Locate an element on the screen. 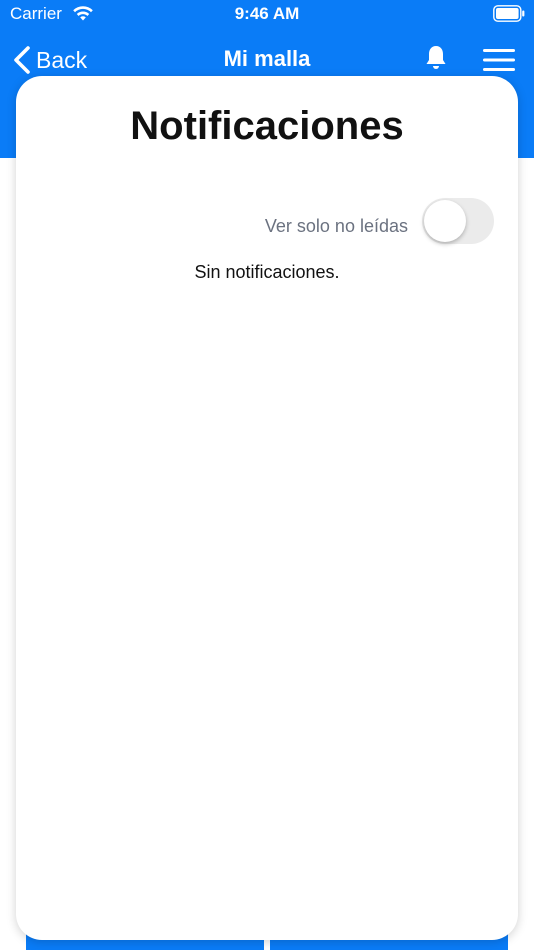 The image size is (534, 950). hamburger-menu-icon is located at coordinates (499, 60).